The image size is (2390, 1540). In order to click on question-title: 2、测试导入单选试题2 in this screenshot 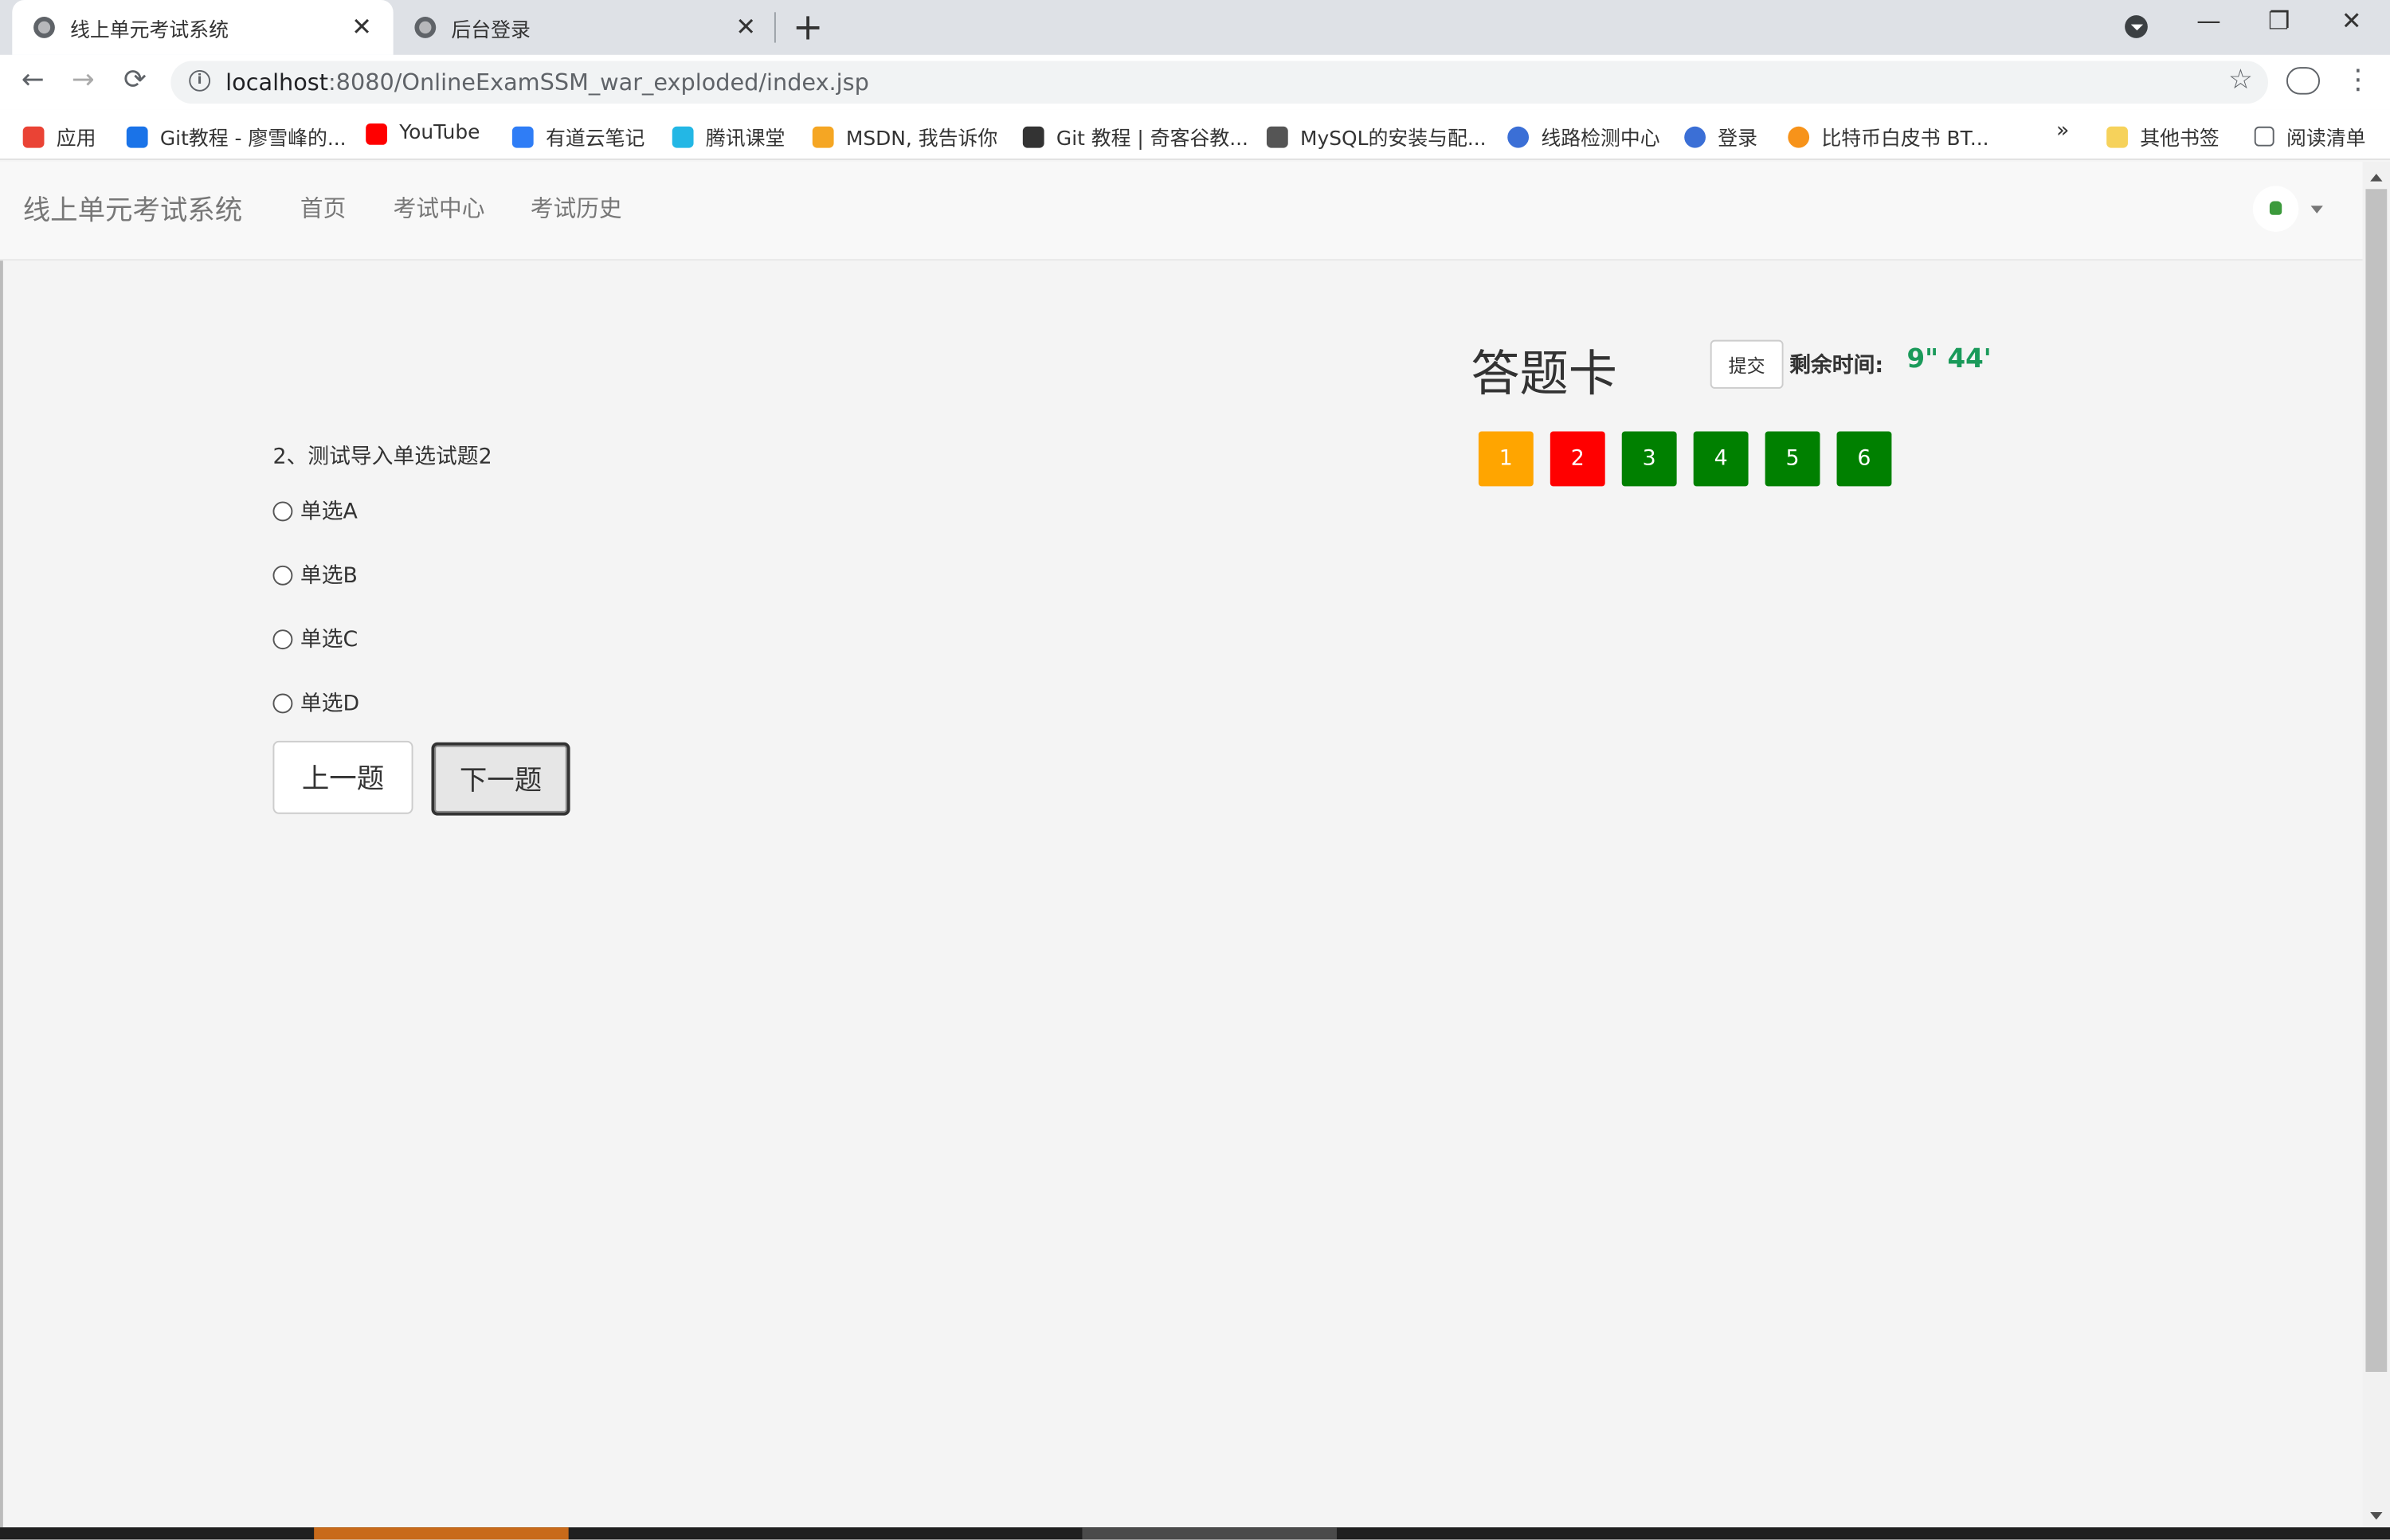, I will do `click(382, 457)`.